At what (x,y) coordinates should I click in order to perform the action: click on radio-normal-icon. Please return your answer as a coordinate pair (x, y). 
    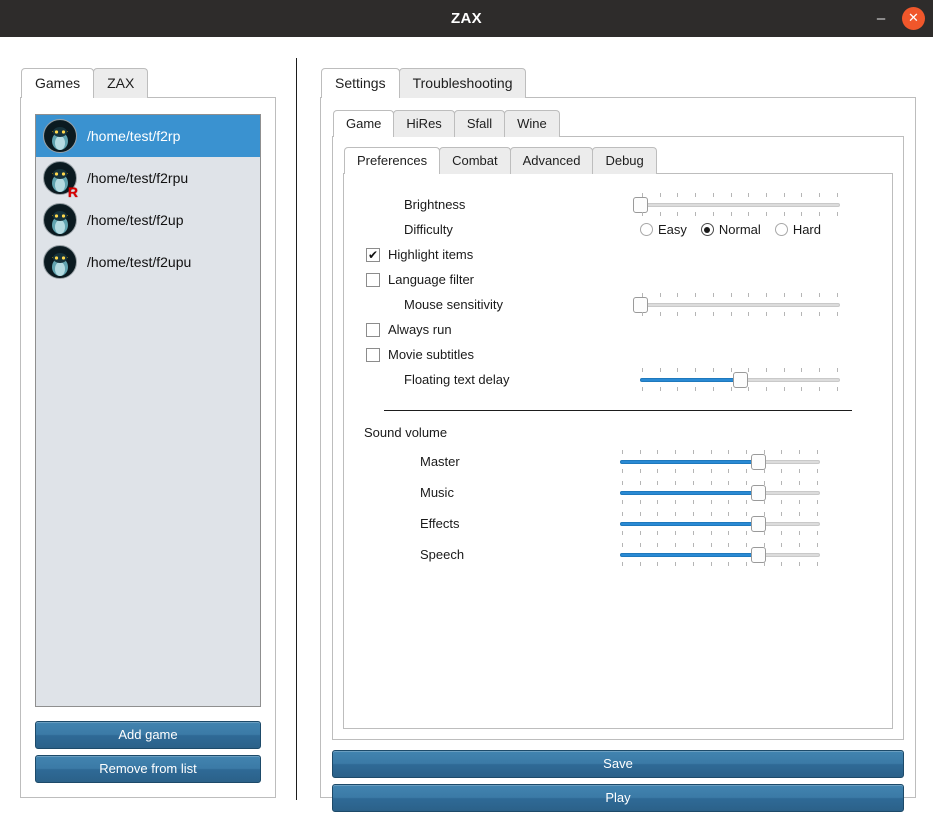
    Looking at the image, I should click on (707, 229).